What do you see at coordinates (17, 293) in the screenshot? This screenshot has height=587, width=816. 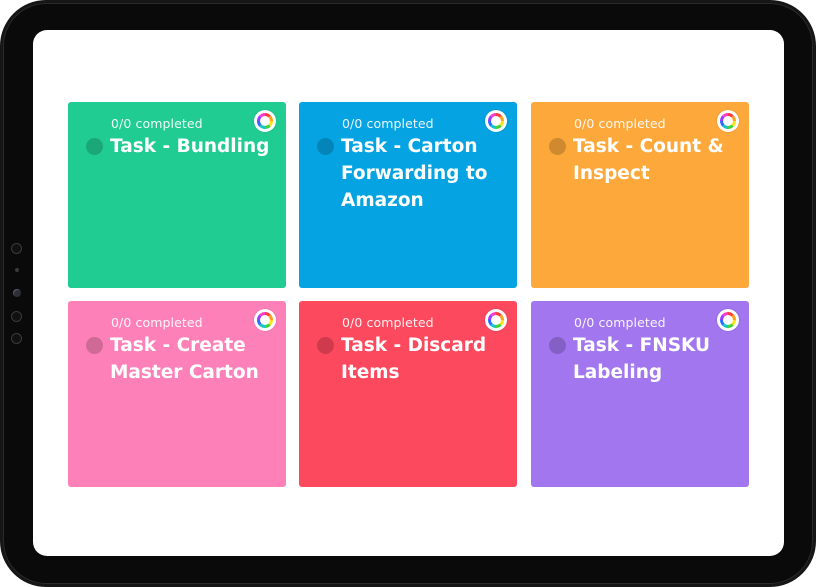 I see `front-camera` at bounding box center [17, 293].